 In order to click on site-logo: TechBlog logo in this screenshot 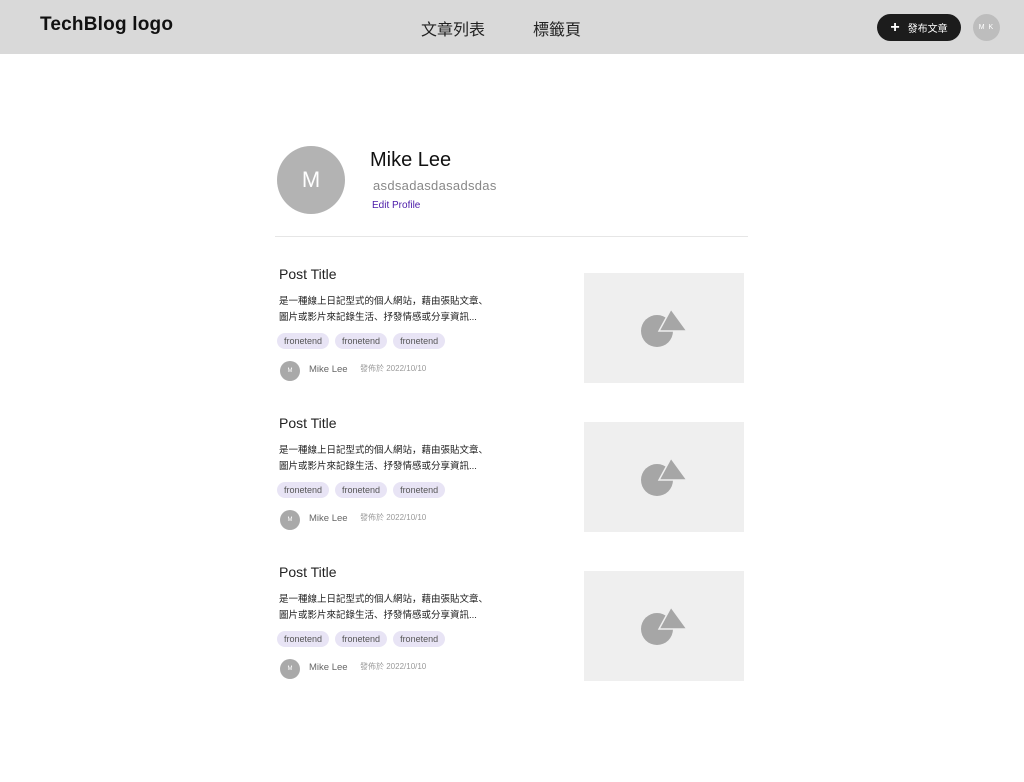, I will do `click(106, 25)`.